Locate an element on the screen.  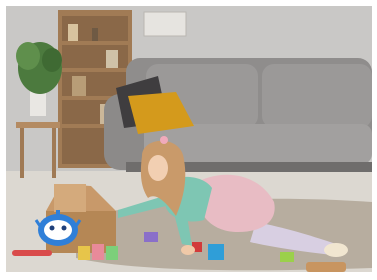
toy-stick is located at coordinates (32, 253).